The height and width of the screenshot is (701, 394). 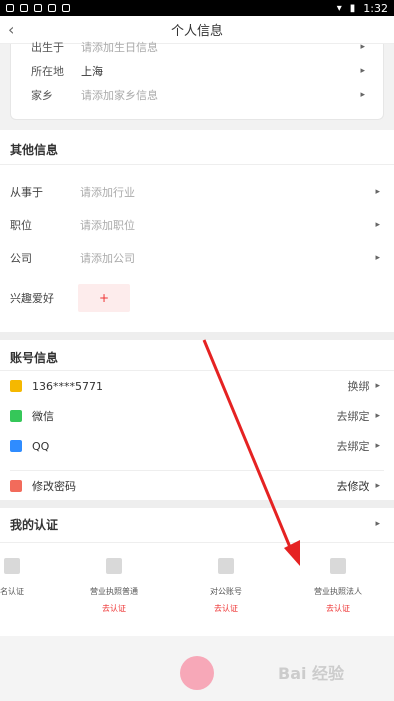 What do you see at coordinates (198, 71) in the screenshot?
I see `location-row: 所在地 上海 ▸` at bounding box center [198, 71].